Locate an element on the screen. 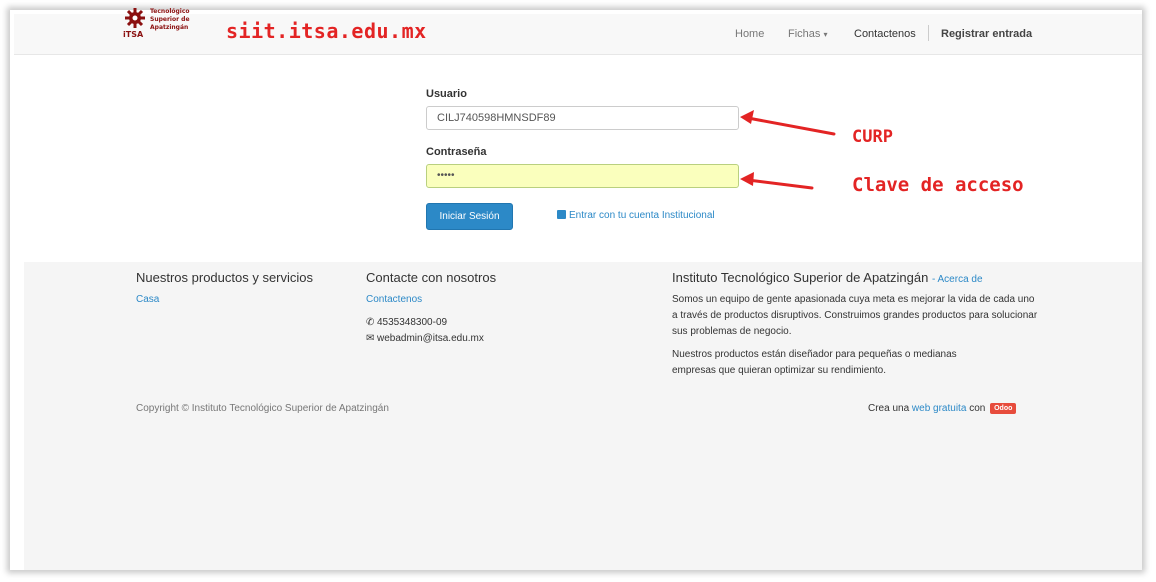  nav-contactenos: Contactenos is located at coordinates (885, 34).